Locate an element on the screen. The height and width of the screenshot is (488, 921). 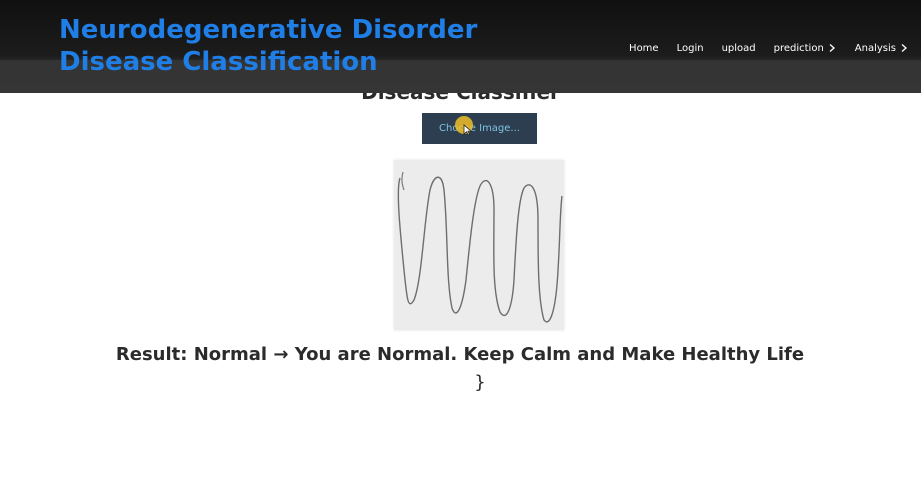
mouse-pointer-icon is located at coordinates (467, 130).